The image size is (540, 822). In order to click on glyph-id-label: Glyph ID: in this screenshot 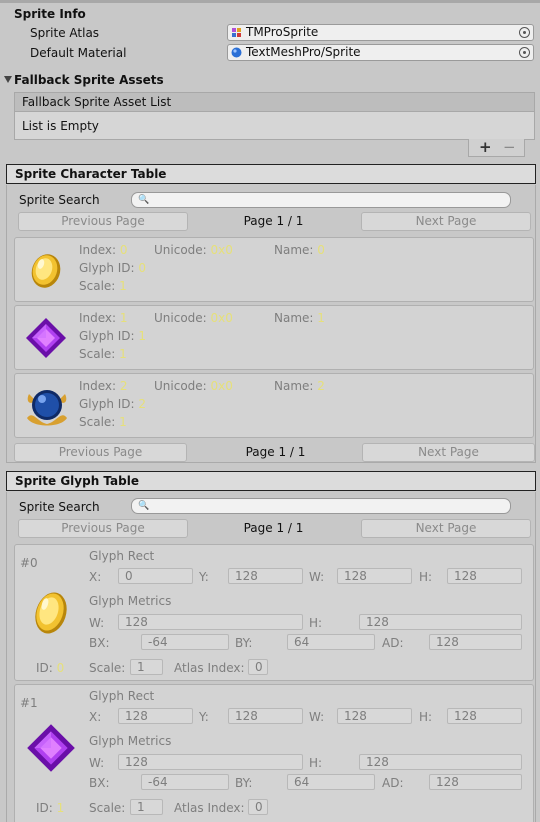, I will do `click(107, 336)`.